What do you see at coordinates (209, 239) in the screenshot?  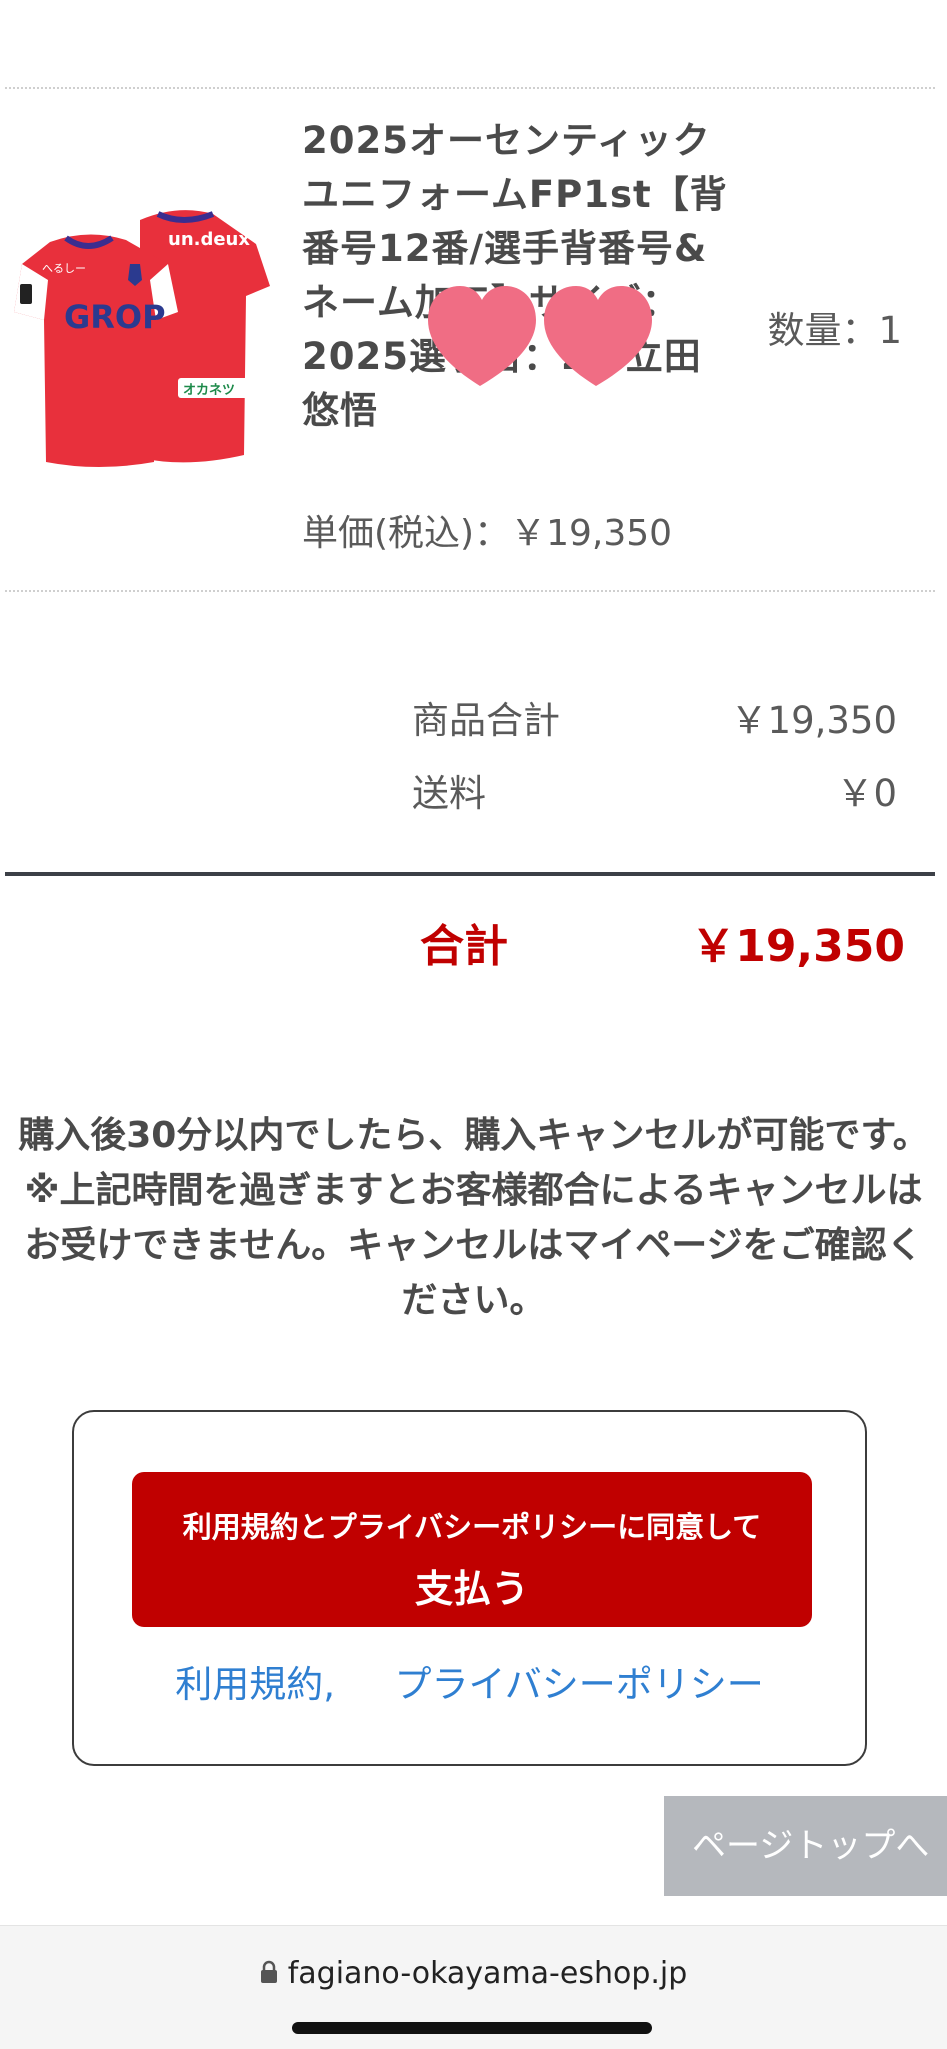 I see `jersey-back-text: un.deux` at bounding box center [209, 239].